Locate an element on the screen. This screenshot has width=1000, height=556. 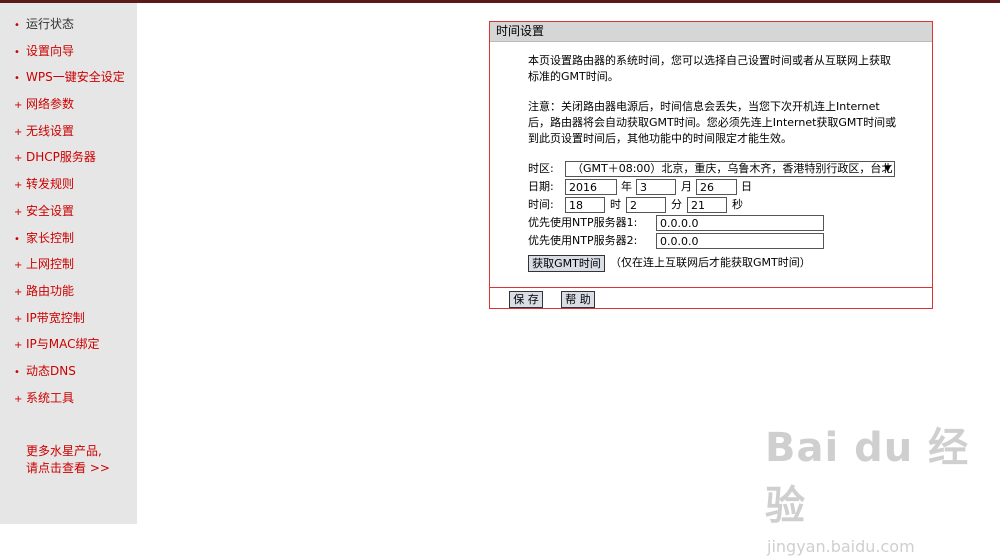
baidu-watermark: Bai du 经验 jingyan.baidu.com is located at coordinates (882, 485).